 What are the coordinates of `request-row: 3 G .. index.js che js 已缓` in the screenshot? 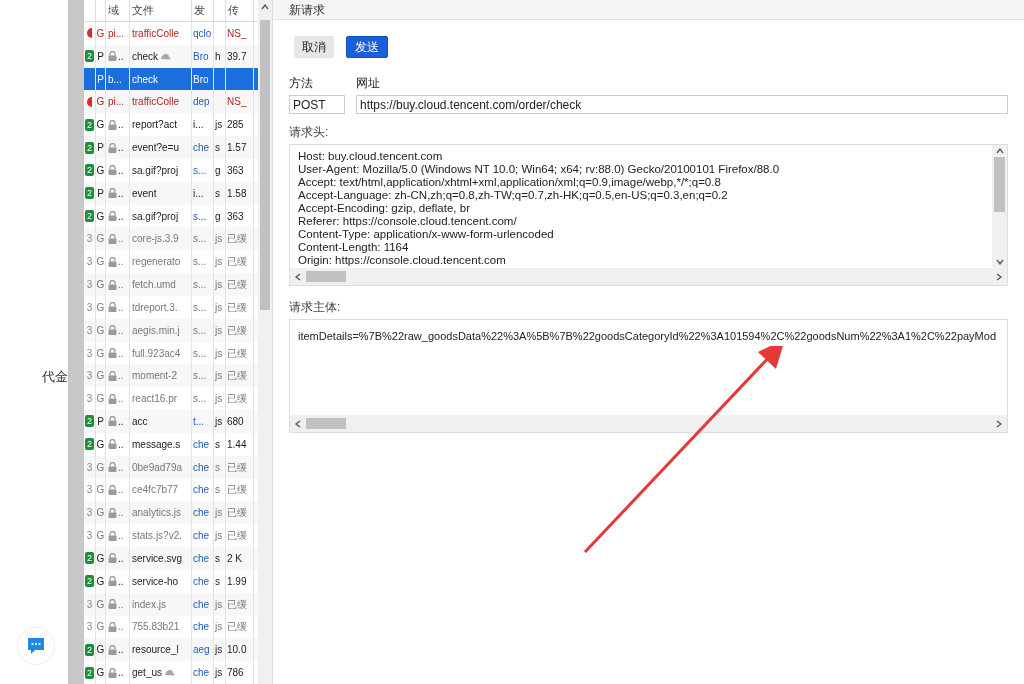 It's located at (171, 604).